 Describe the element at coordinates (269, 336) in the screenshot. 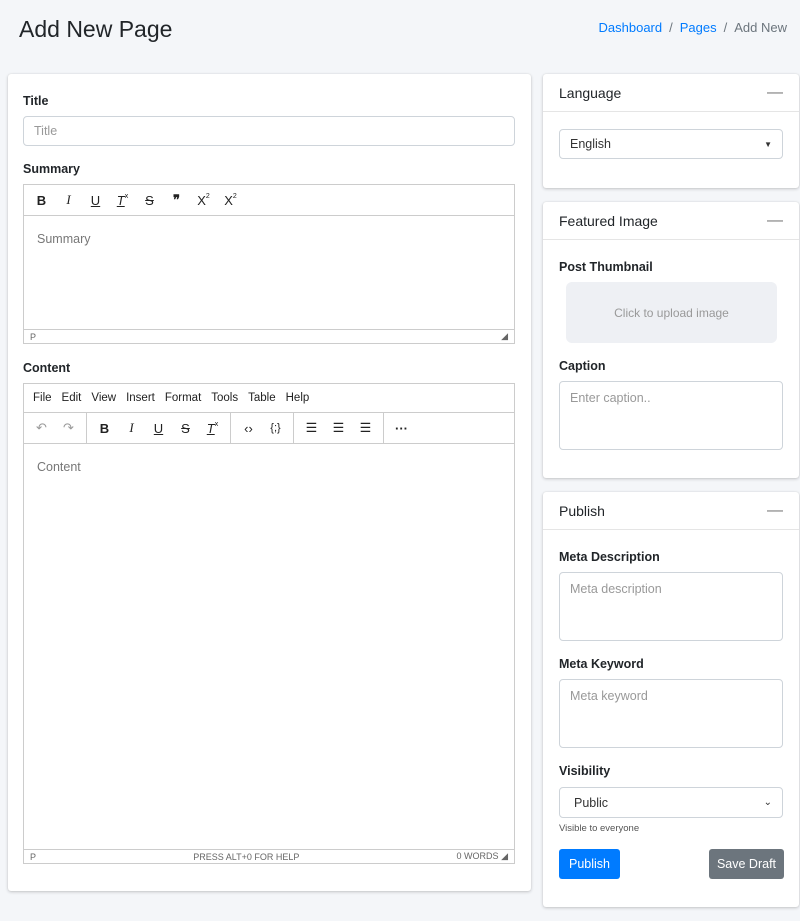

I see `summary-status: P ◢` at that location.